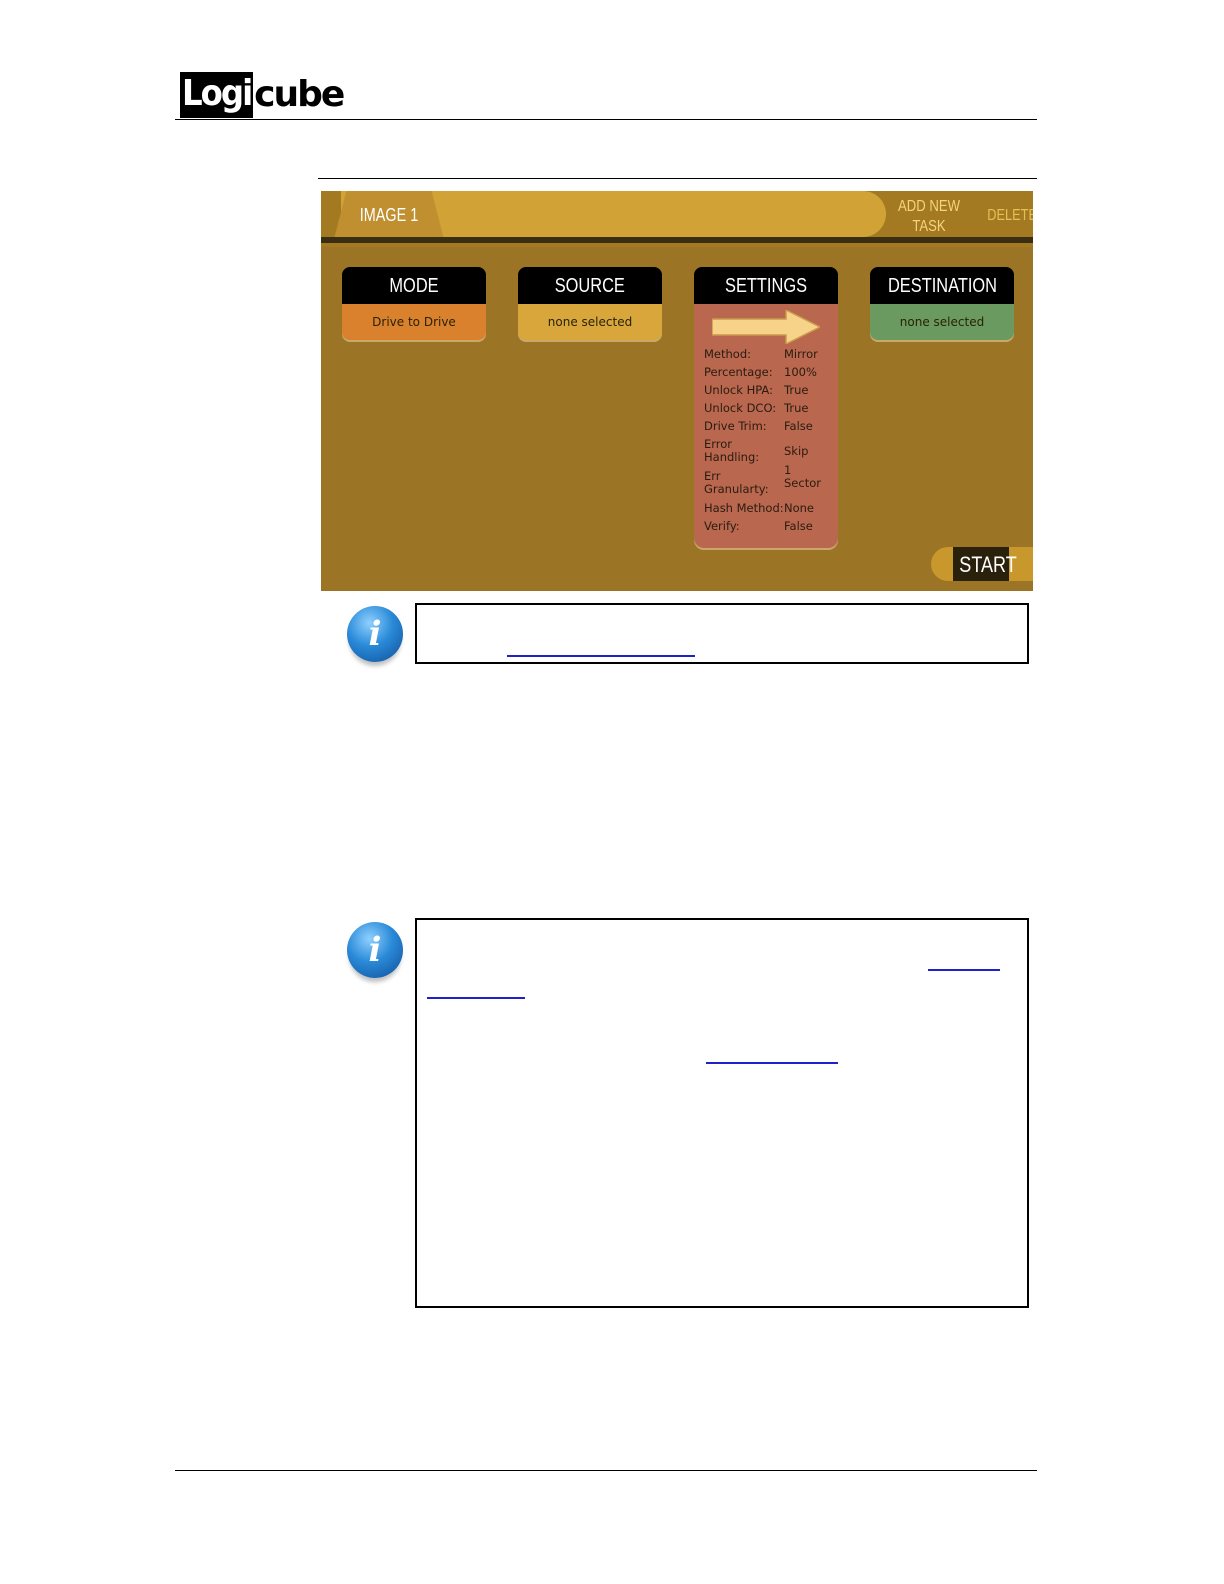 The width and height of the screenshot is (1224, 1584). What do you see at coordinates (929, 226) in the screenshot?
I see `add-task-line2: TASK` at bounding box center [929, 226].